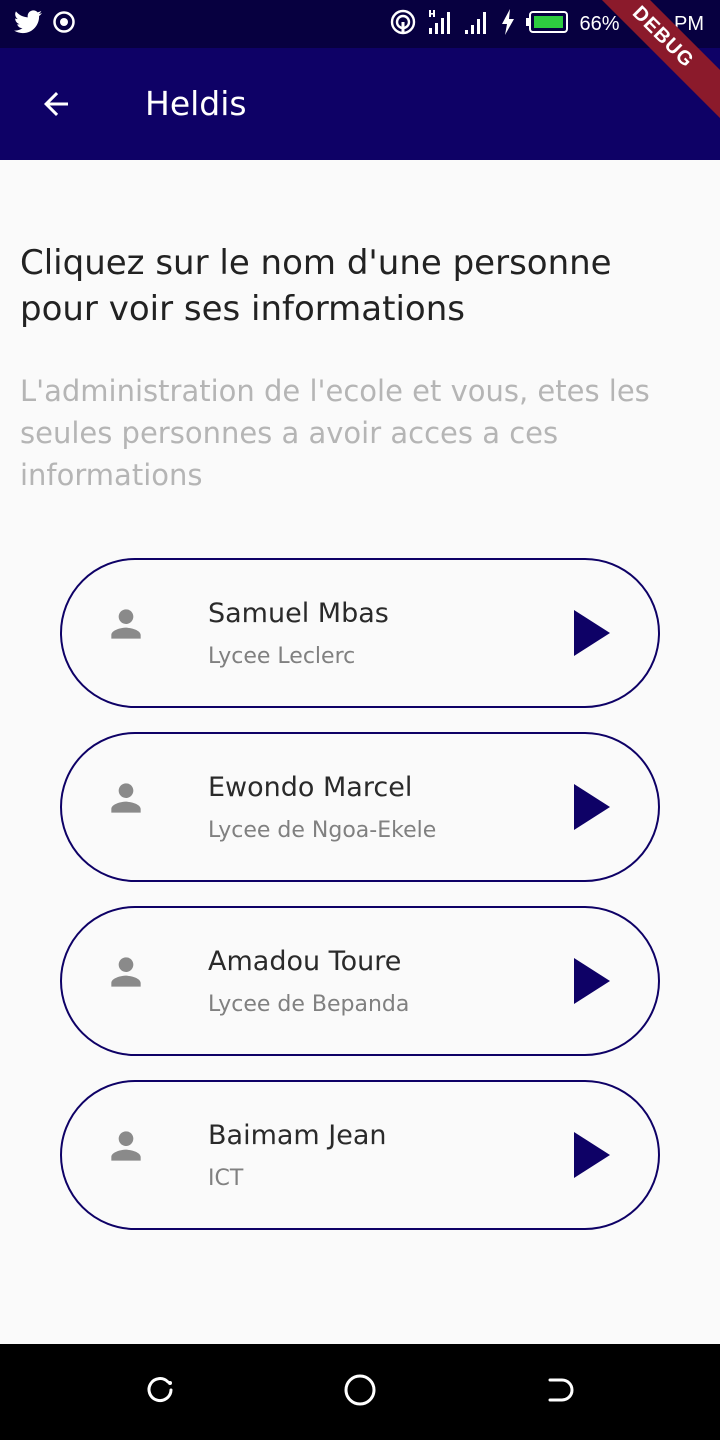 Image resolution: width=720 pixels, height=1440 pixels. Describe the element at coordinates (360, 633) in the screenshot. I see `person-card: Samuel Mbas Lycee Leclerc` at that location.